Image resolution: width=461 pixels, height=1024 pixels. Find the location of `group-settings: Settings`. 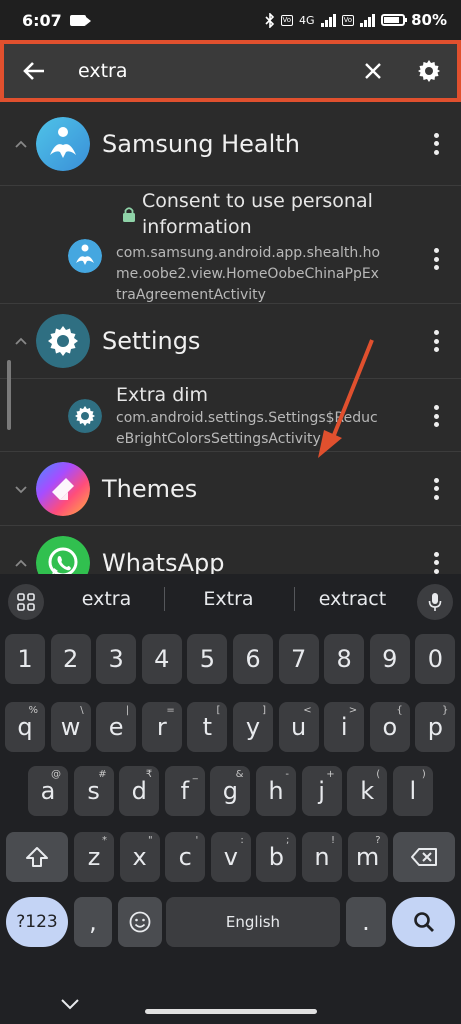

group-settings: Settings is located at coordinates (230, 341).